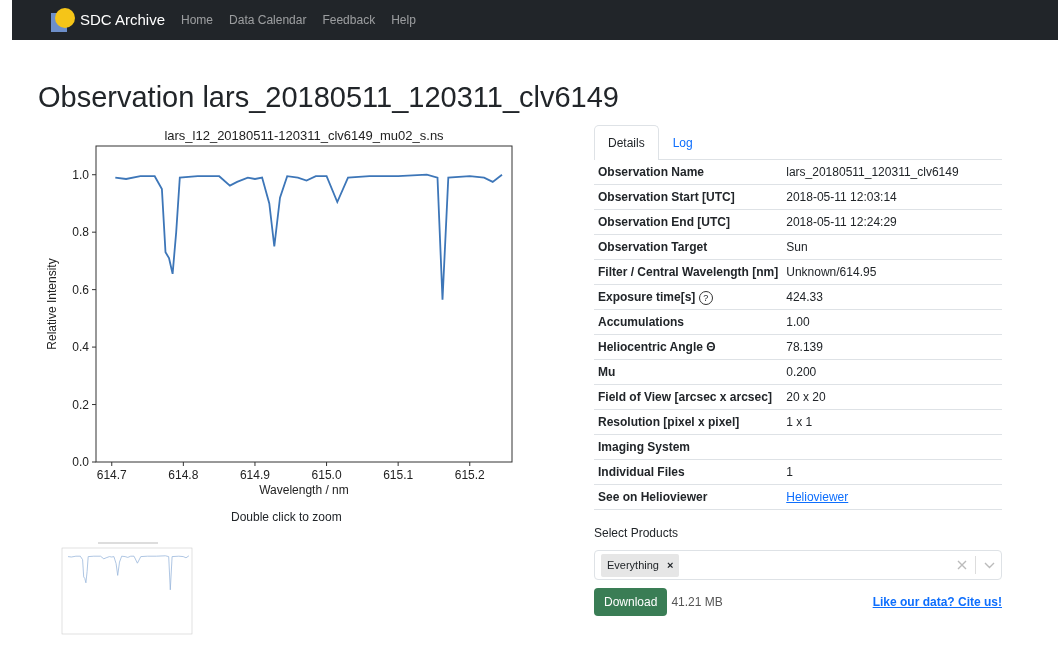  I want to click on chart-caption: Double click to zoom, so click(286, 517).